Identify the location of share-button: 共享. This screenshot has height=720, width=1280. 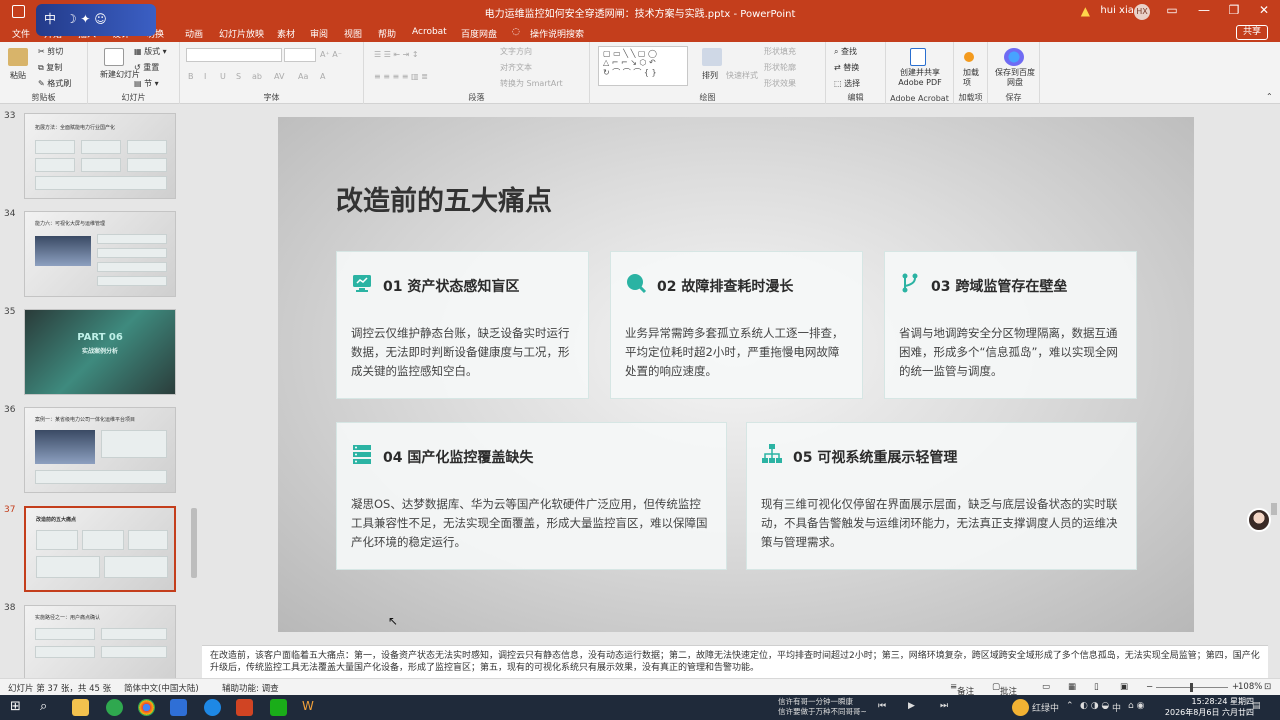
(1251, 32).